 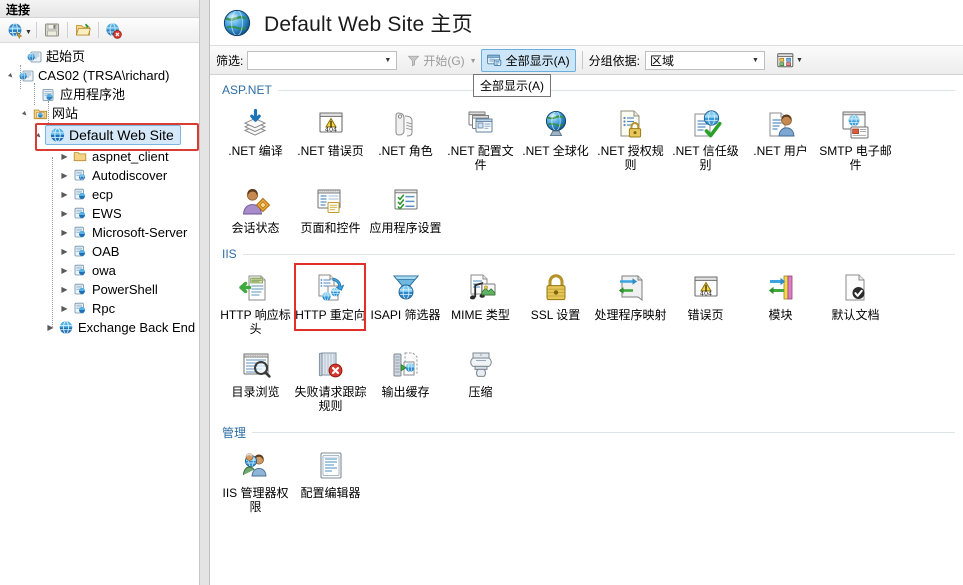 I want to click on view-icons-icon, so click(x=785, y=60).